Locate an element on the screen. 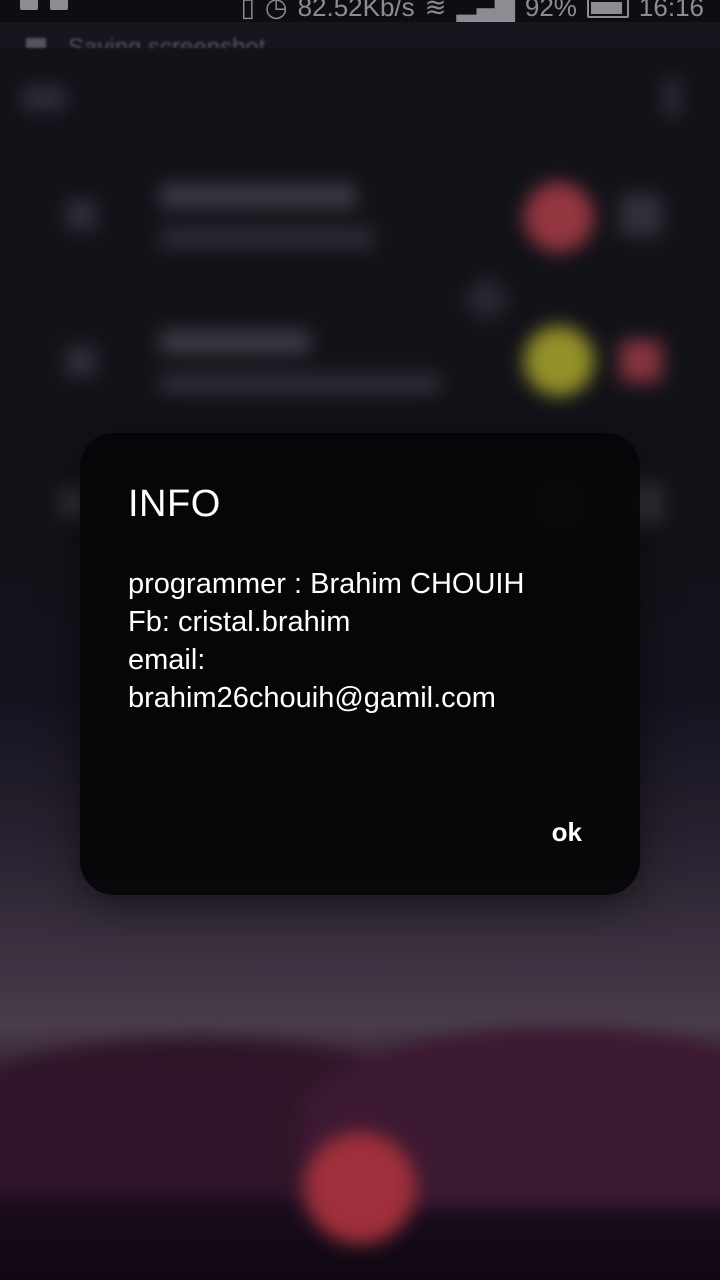 The image size is (720, 1280). battery-percent: 92% is located at coordinates (550, 11).